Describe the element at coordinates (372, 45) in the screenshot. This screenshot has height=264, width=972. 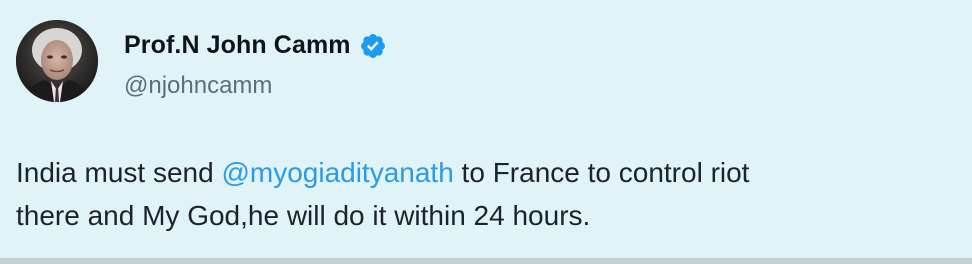
I see `verified-badge-icon` at that location.